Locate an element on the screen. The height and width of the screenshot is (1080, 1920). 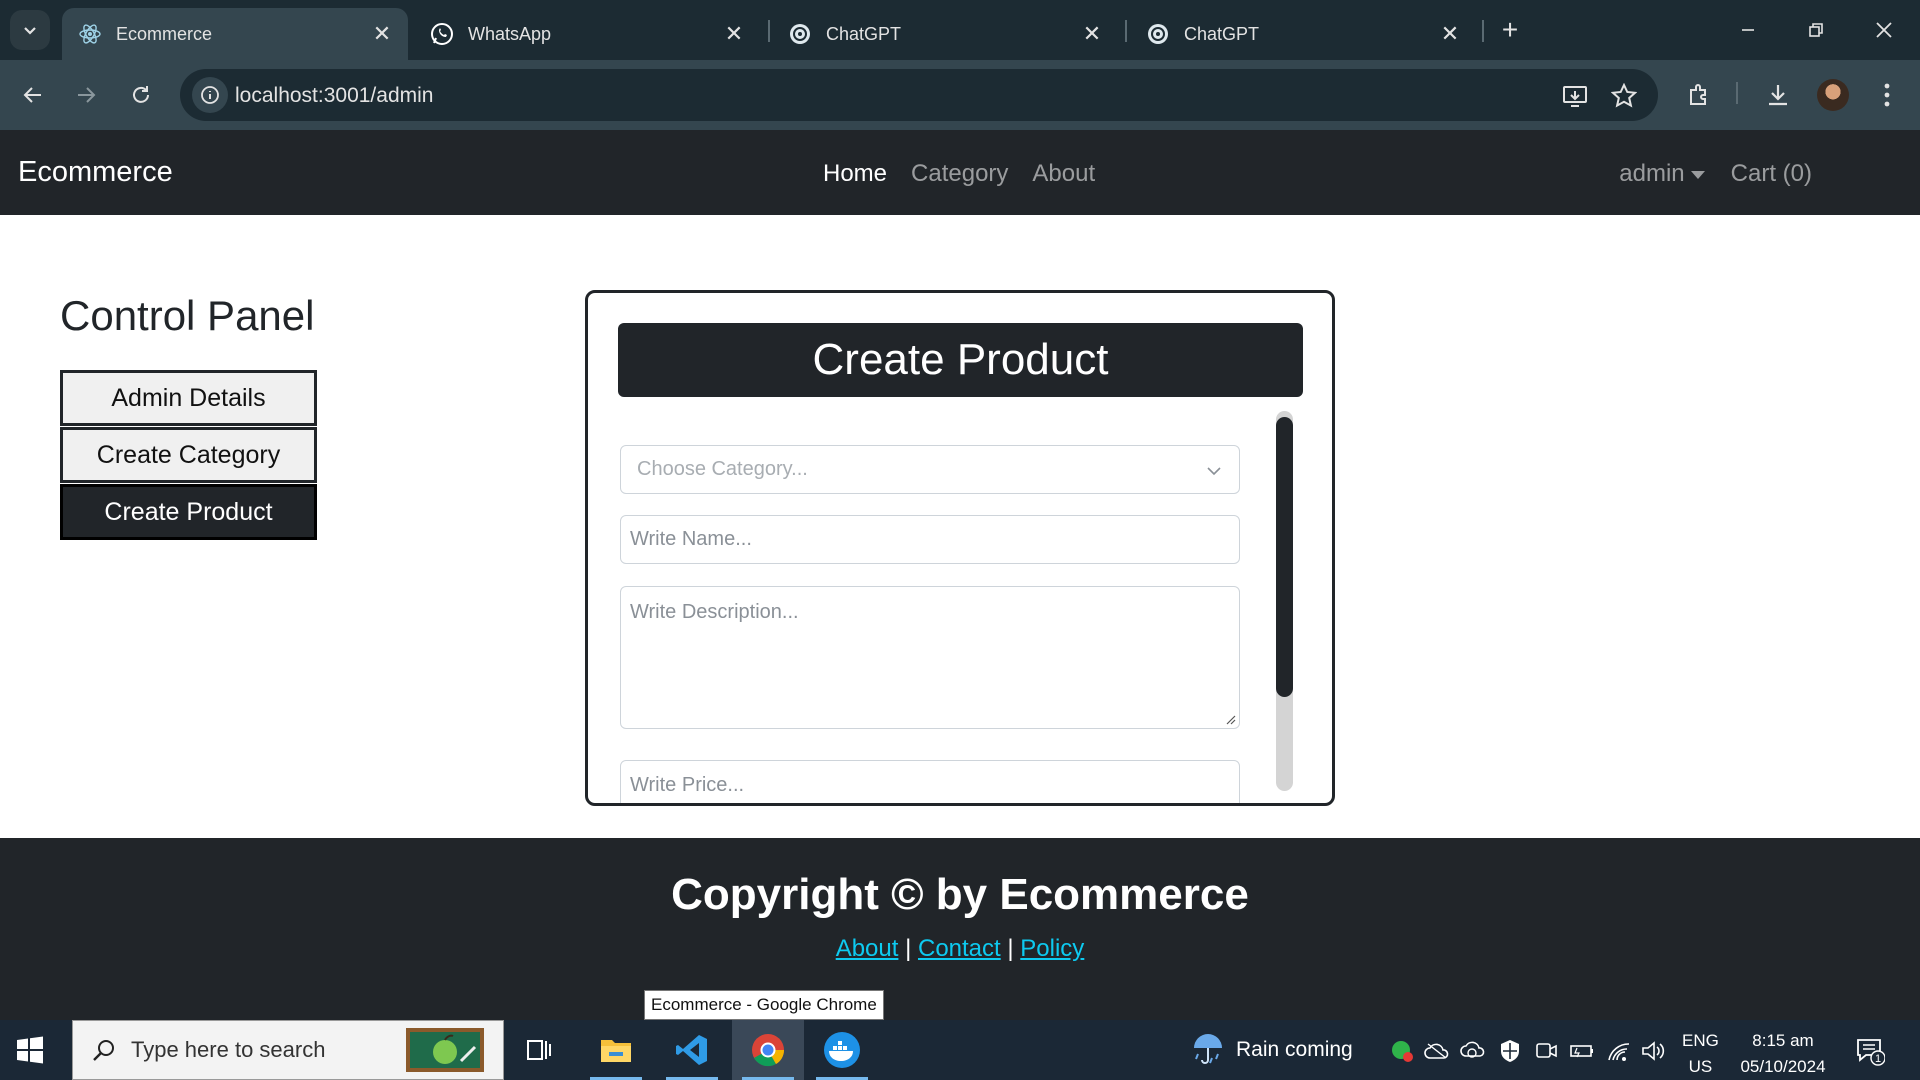
tab-search-button is located at coordinates (30, 30).